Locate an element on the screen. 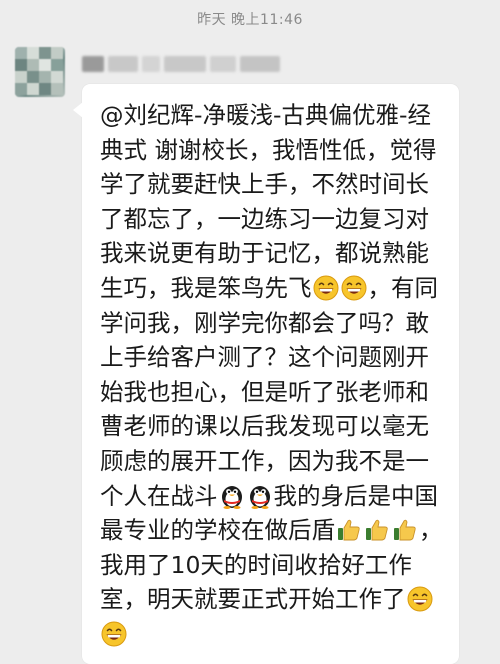 The image size is (500, 664). sender-name: 张 is located at coordinates (182, 64).